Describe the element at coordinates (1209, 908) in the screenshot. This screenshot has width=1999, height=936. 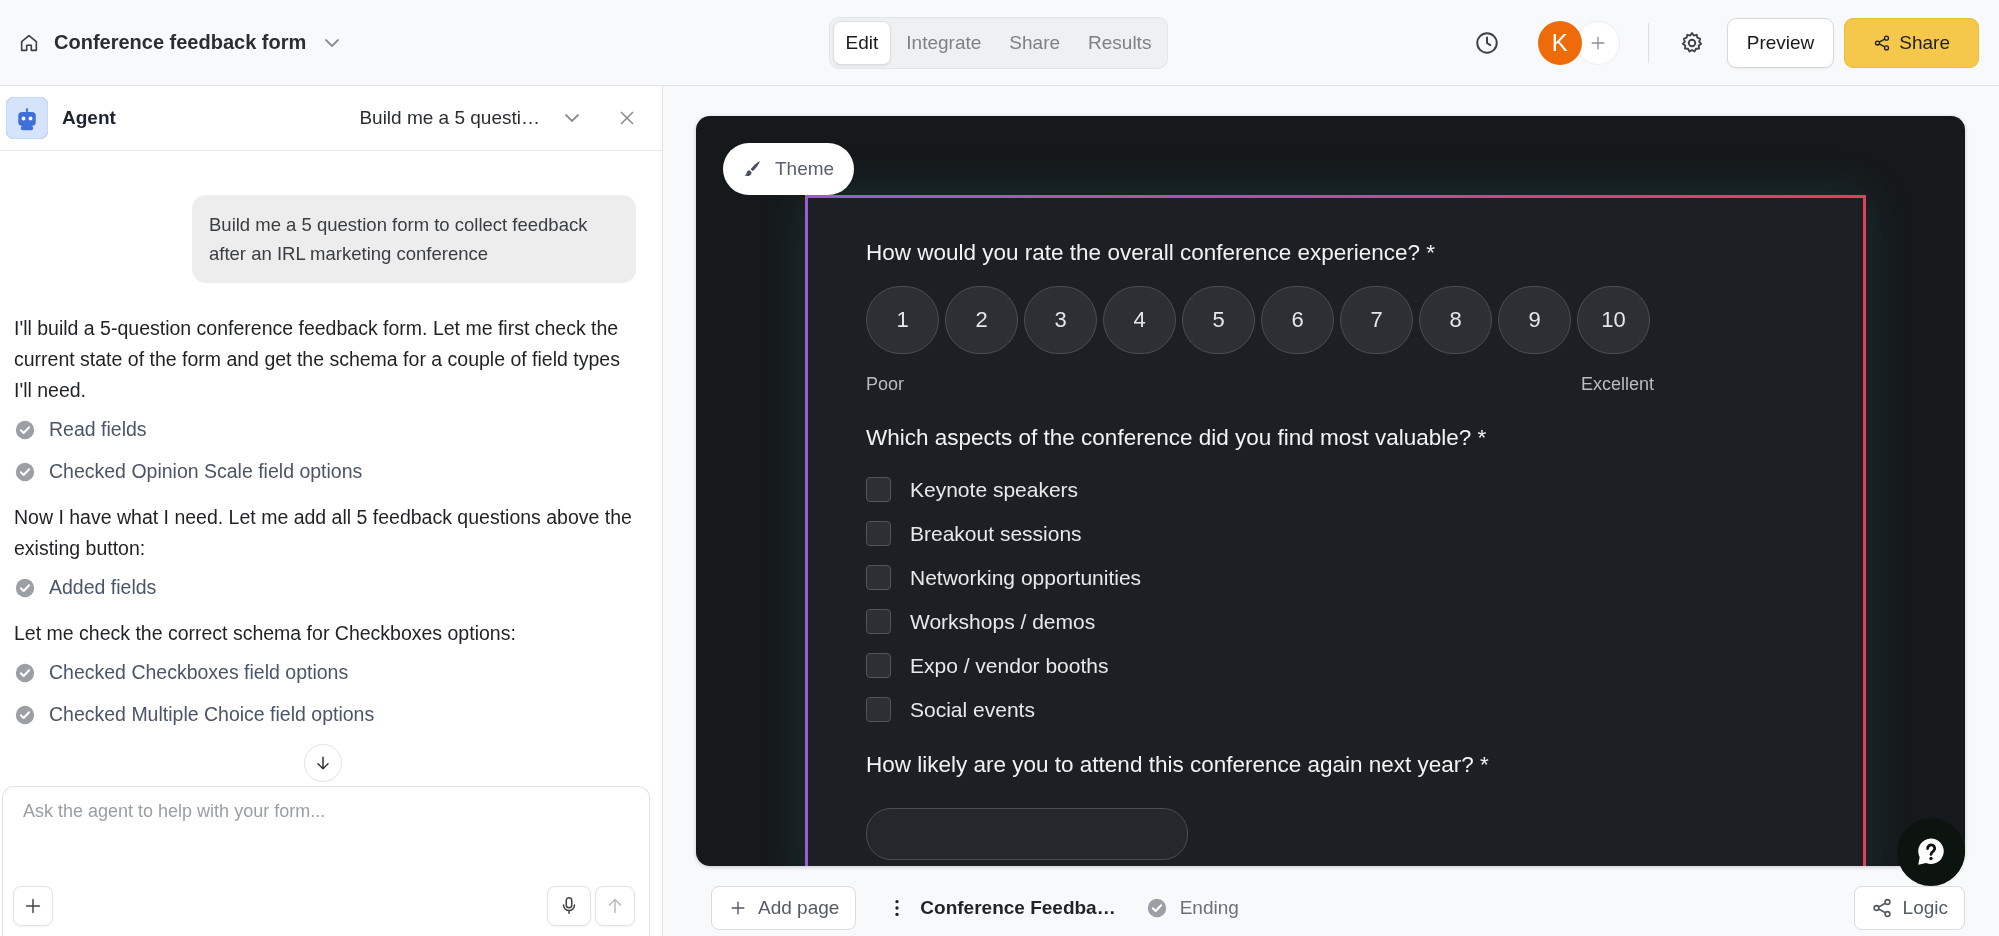
I see `page-tab: Ending` at that location.